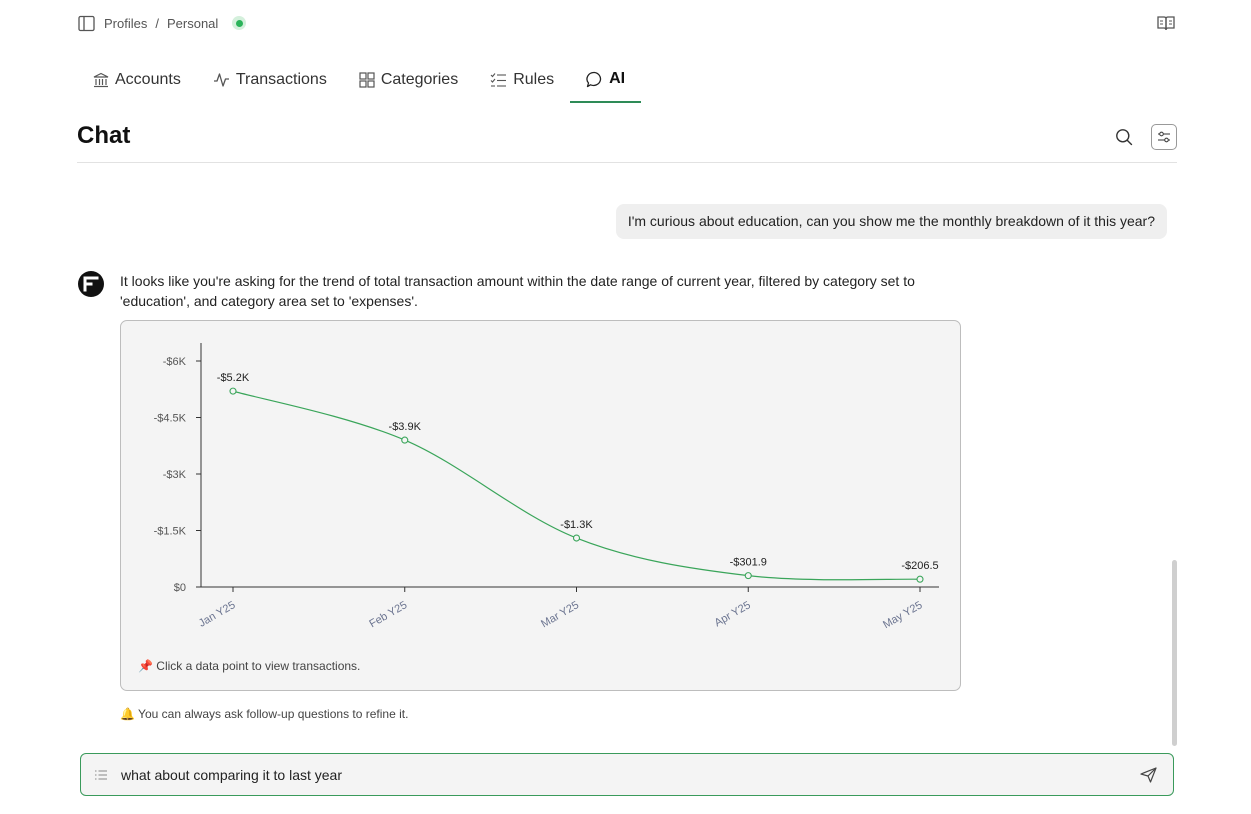  I want to click on data-label: -$301.9, so click(748, 563).